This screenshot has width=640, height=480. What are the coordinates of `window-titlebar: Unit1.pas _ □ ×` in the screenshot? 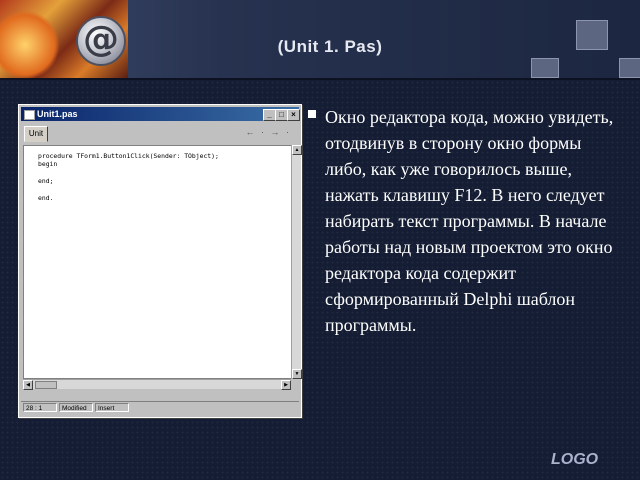 It's located at (160, 114).